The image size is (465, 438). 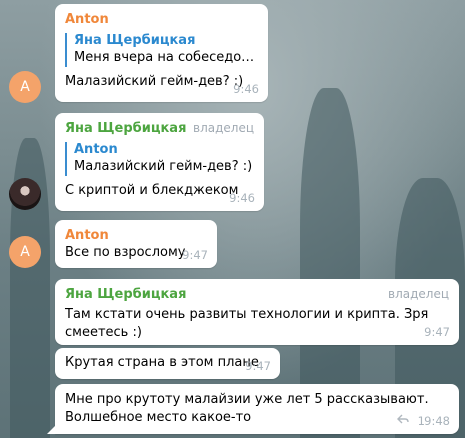 What do you see at coordinates (135, 40) in the screenshot?
I see `quote-sender-name: Яна Щербицкая` at bounding box center [135, 40].